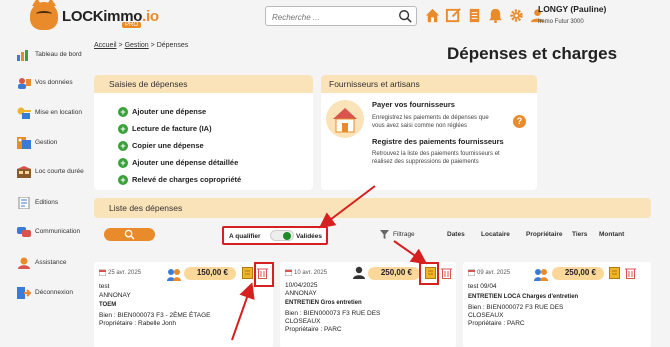  I want to click on column-amount: Montant, so click(611, 234).